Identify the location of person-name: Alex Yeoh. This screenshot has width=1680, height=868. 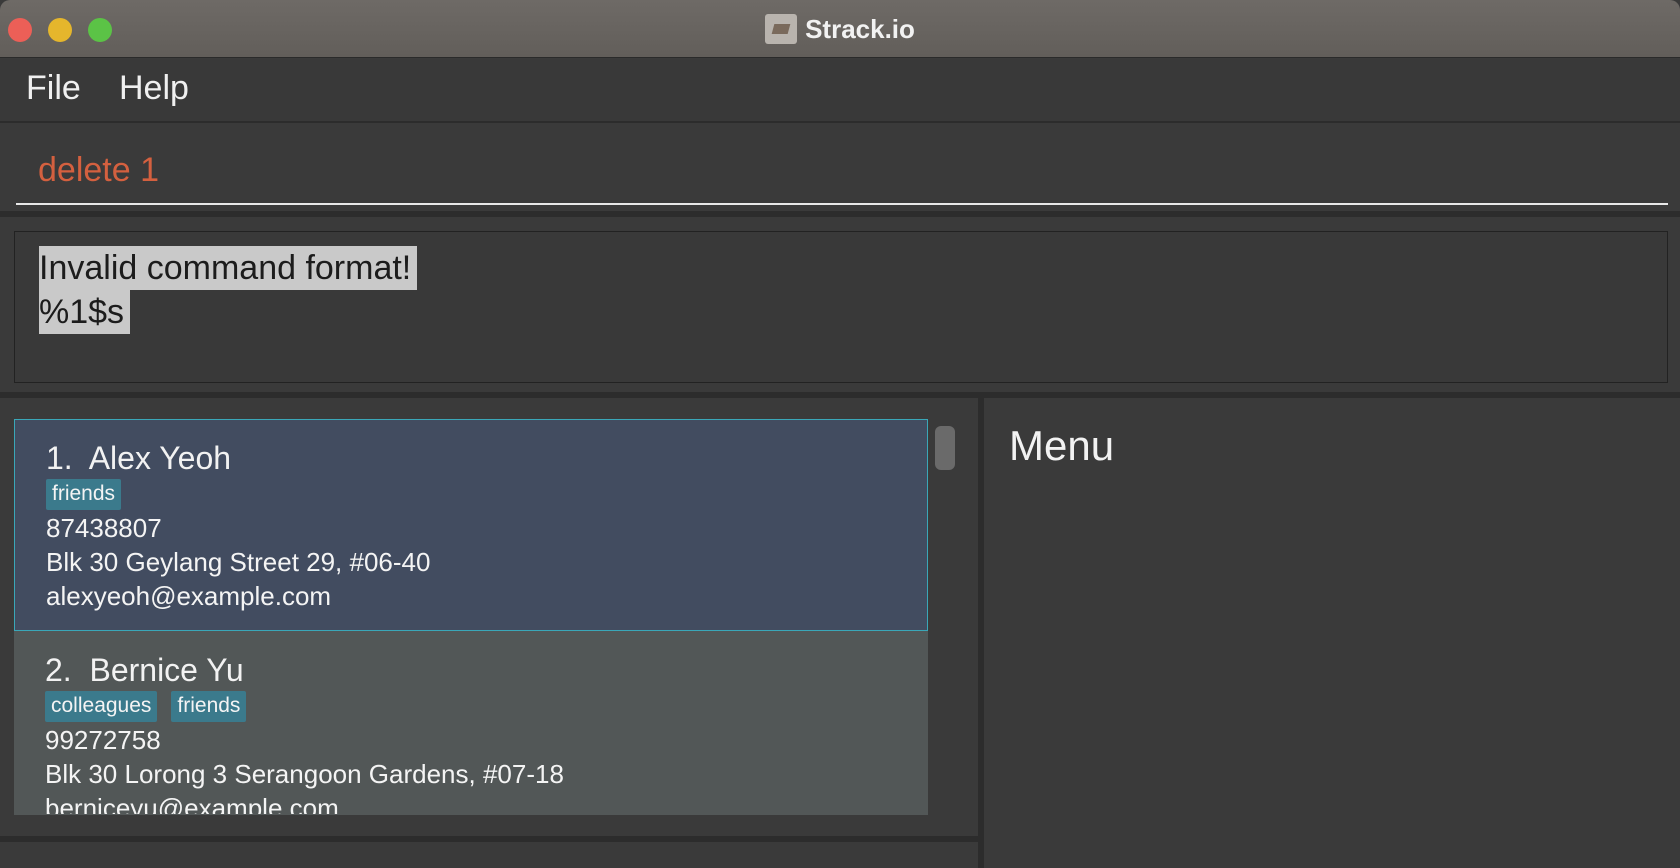
(160, 458).